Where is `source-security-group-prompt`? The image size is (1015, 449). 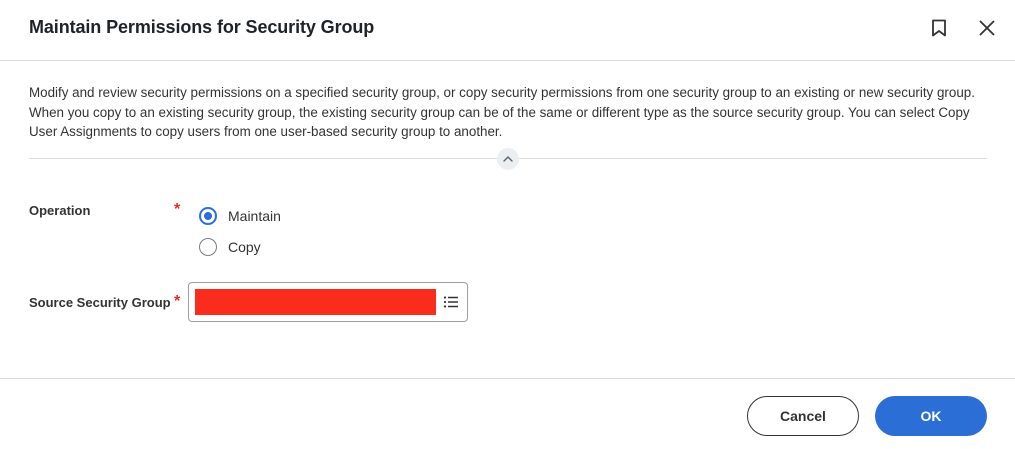 source-security-group-prompt is located at coordinates (328, 302).